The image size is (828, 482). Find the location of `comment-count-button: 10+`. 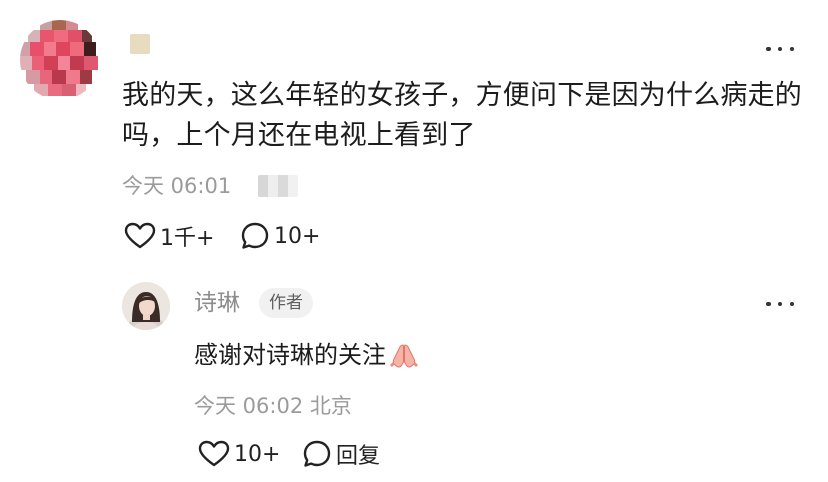

comment-count-button: 10+ is located at coordinates (280, 236).